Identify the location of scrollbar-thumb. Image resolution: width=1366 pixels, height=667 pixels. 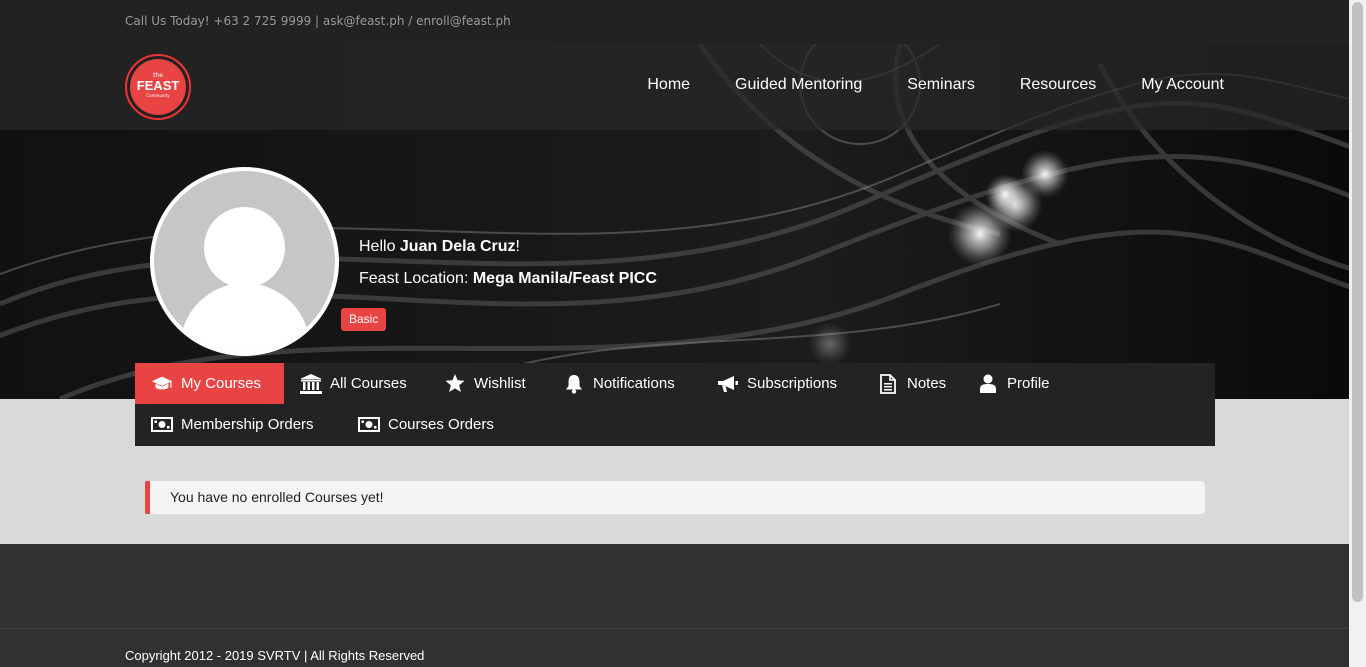
(1357, 302).